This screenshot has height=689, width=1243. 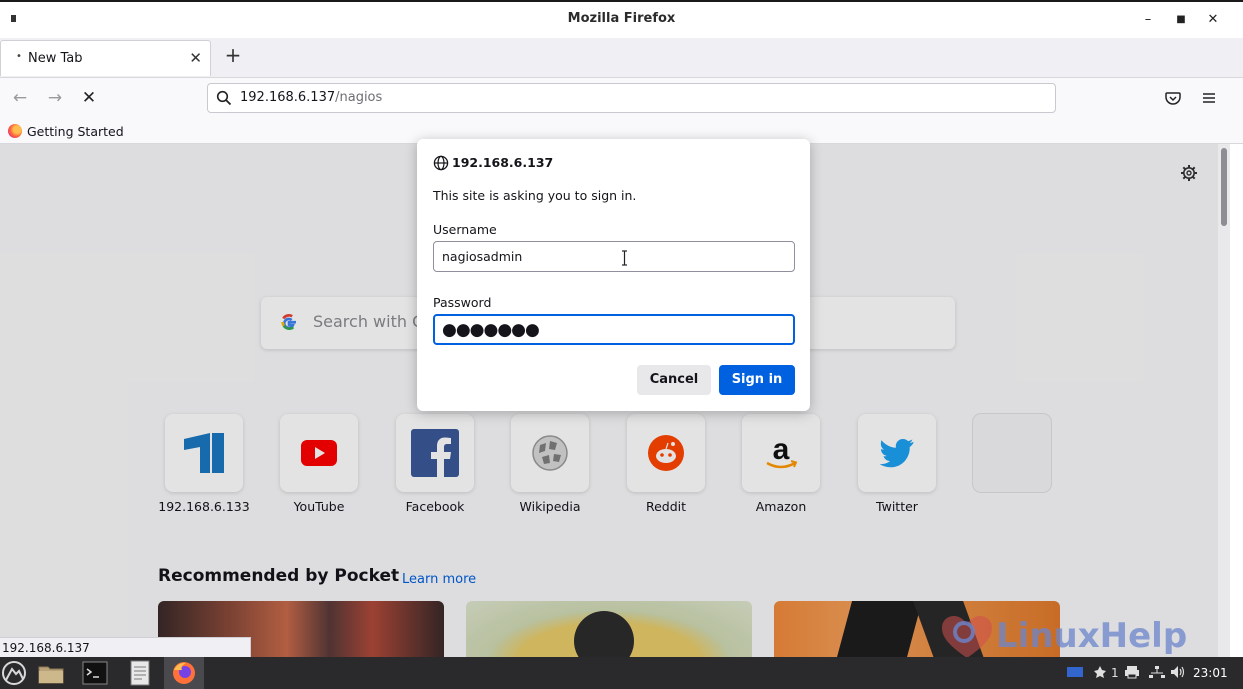 I want to click on username-value: nagiosadmin, so click(x=482, y=256).